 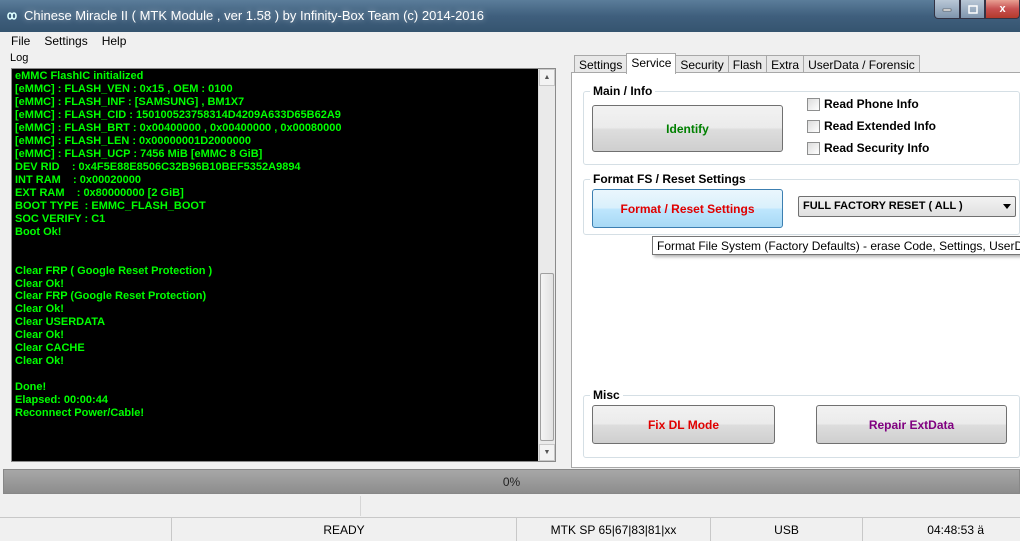 I want to click on fix-dl-mode-button: Fix DL Mode, so click(x=683, y=424).